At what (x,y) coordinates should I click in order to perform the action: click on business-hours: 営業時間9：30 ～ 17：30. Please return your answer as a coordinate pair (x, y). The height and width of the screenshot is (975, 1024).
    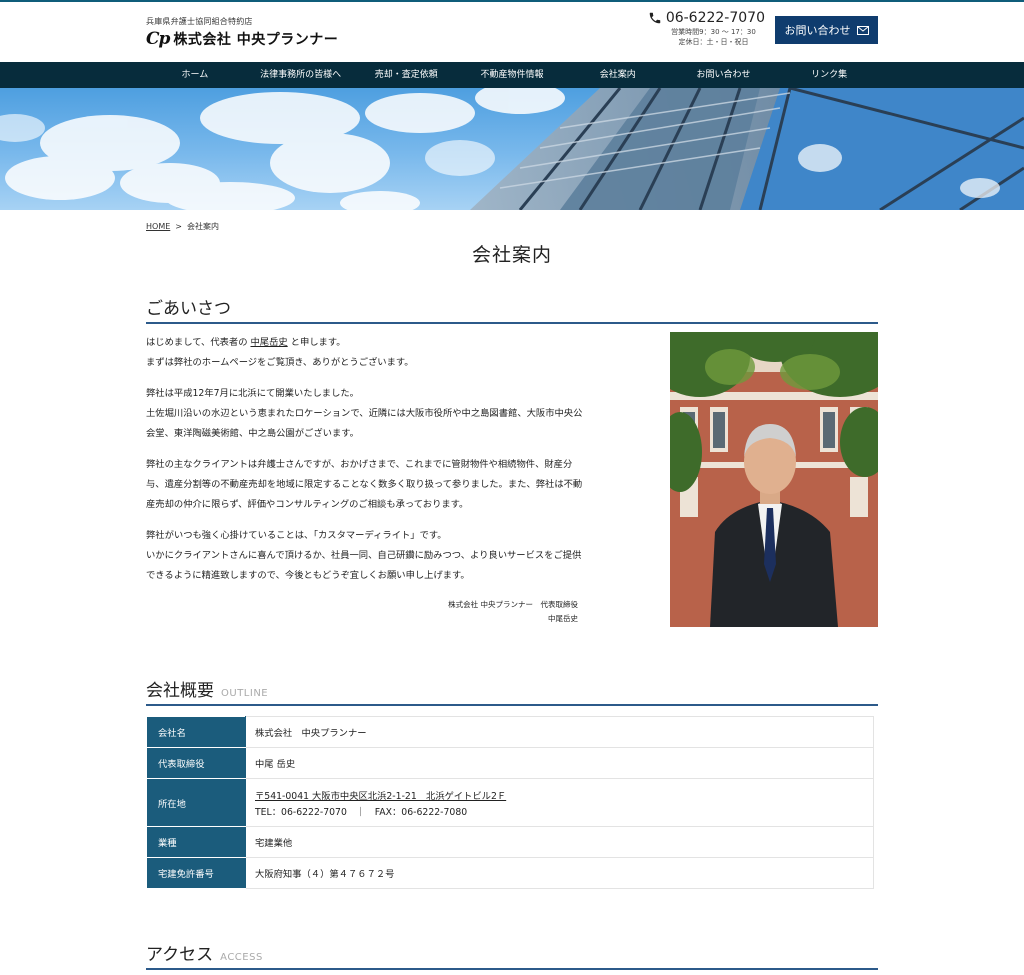
    Looking at the image, I should click on (713, 32).